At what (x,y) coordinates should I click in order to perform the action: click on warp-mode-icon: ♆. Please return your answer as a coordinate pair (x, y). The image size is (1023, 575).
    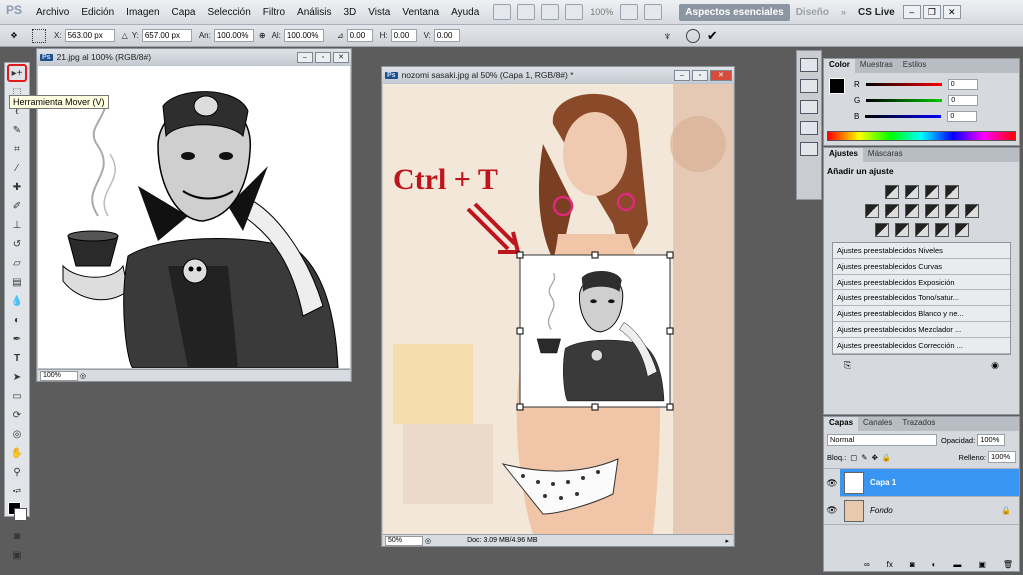
    Looking at the image, I should click on (667, 36).